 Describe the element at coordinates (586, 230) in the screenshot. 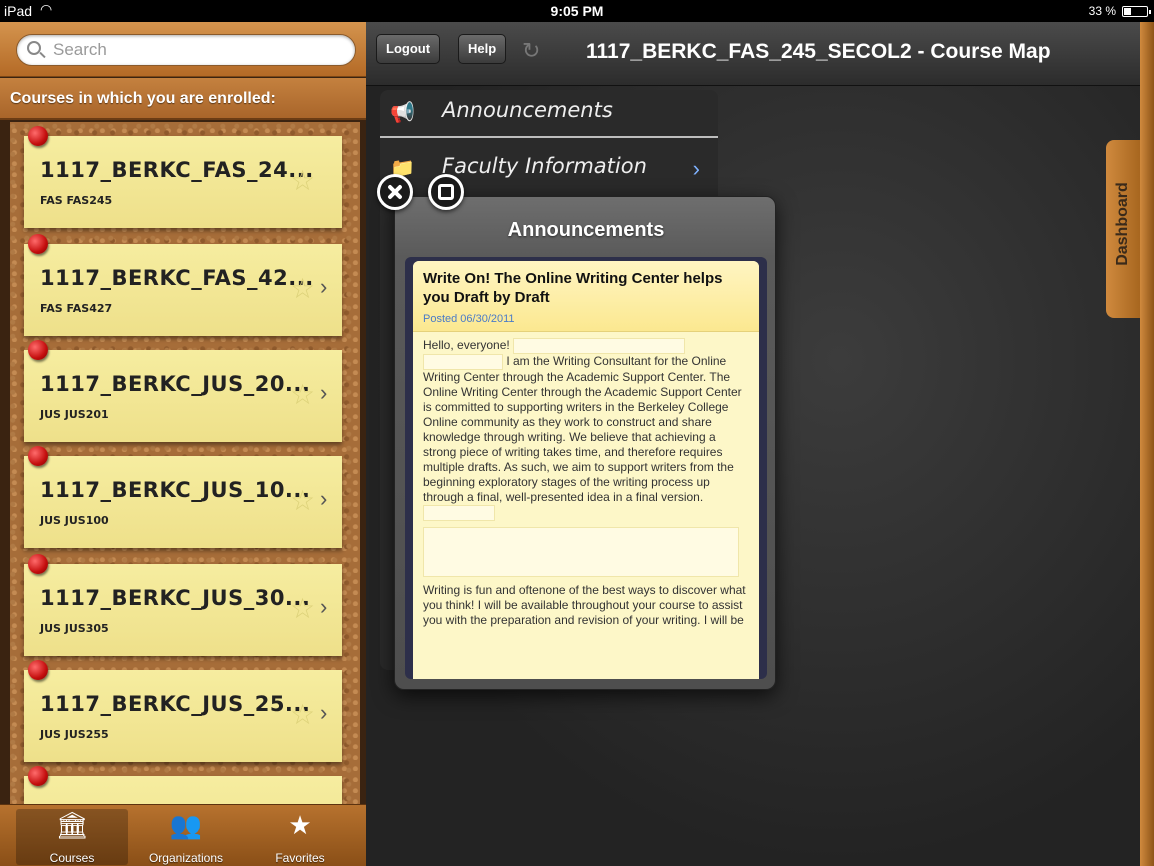

I see `popover-title: Announcements` at that location.